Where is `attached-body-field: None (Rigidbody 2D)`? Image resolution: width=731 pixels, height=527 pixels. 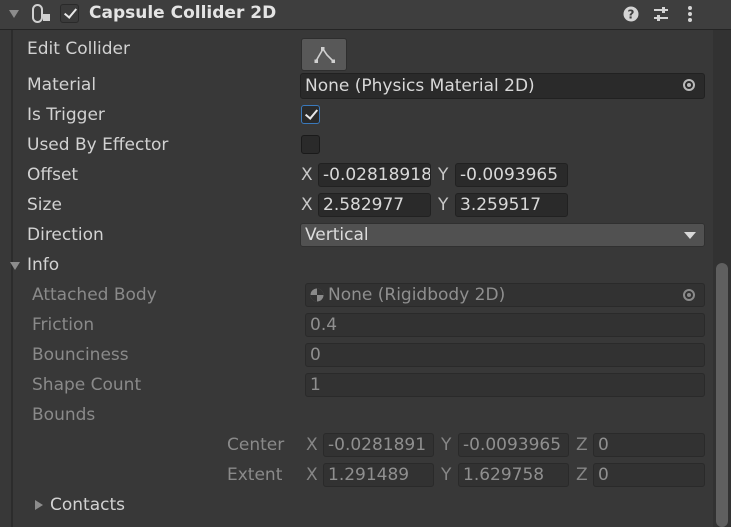 attached-body-field: None (Rigidbody 2D) is located at coordinates (505, 295).